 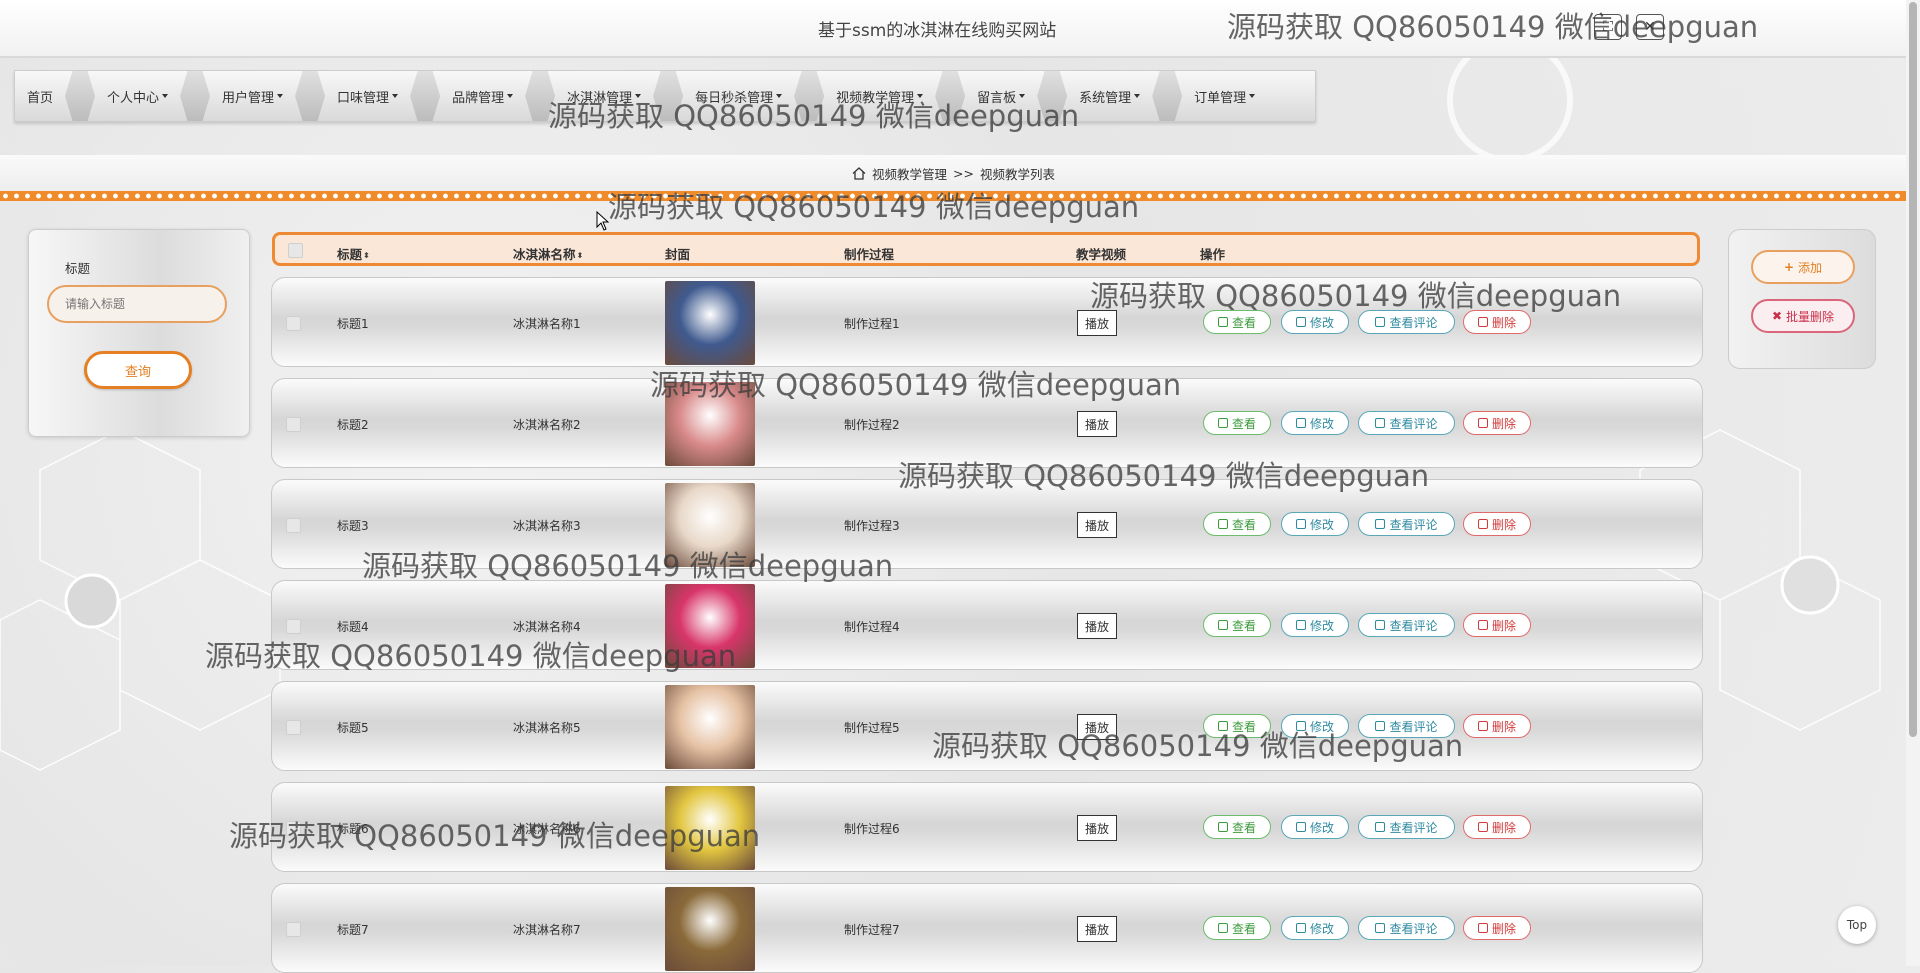 What do you see at coordinates (1224, 96) in the screenshot?
I see `nav-item-orders: 订单管理` at bounding box center [1224, 96].